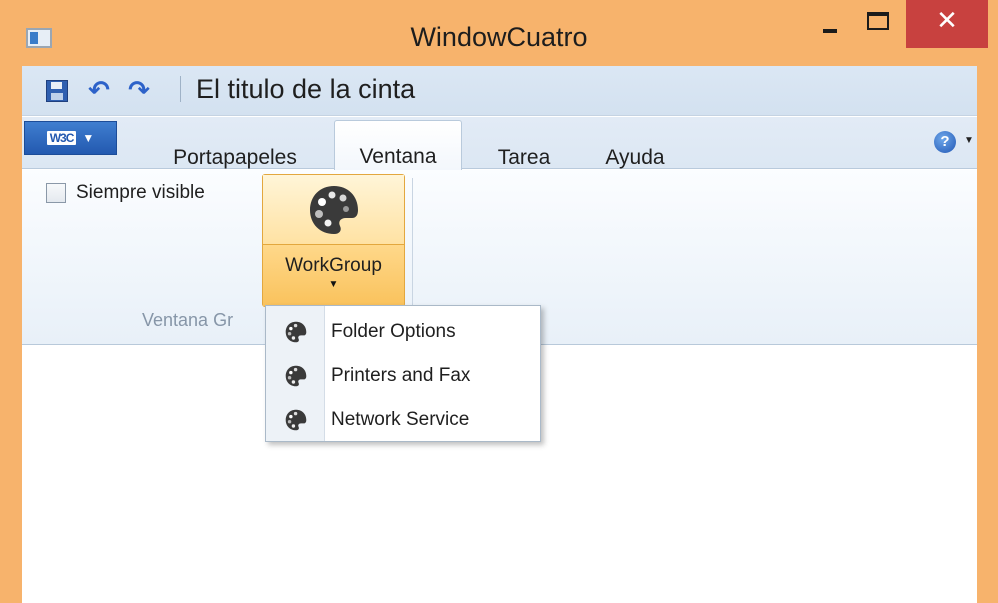 The height and width of the screenshot is (603, 998). Describe the element at coordinates (180, 89) in the screenshot. I see `toolbar-separator` at that location.